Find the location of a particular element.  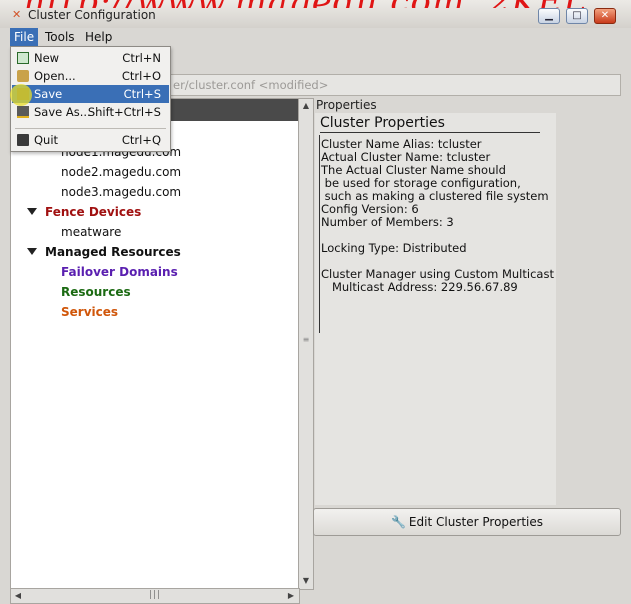

tree-horizontal-scrollbar: ◀ ||| ▶ is located at coordinates (155, 596).